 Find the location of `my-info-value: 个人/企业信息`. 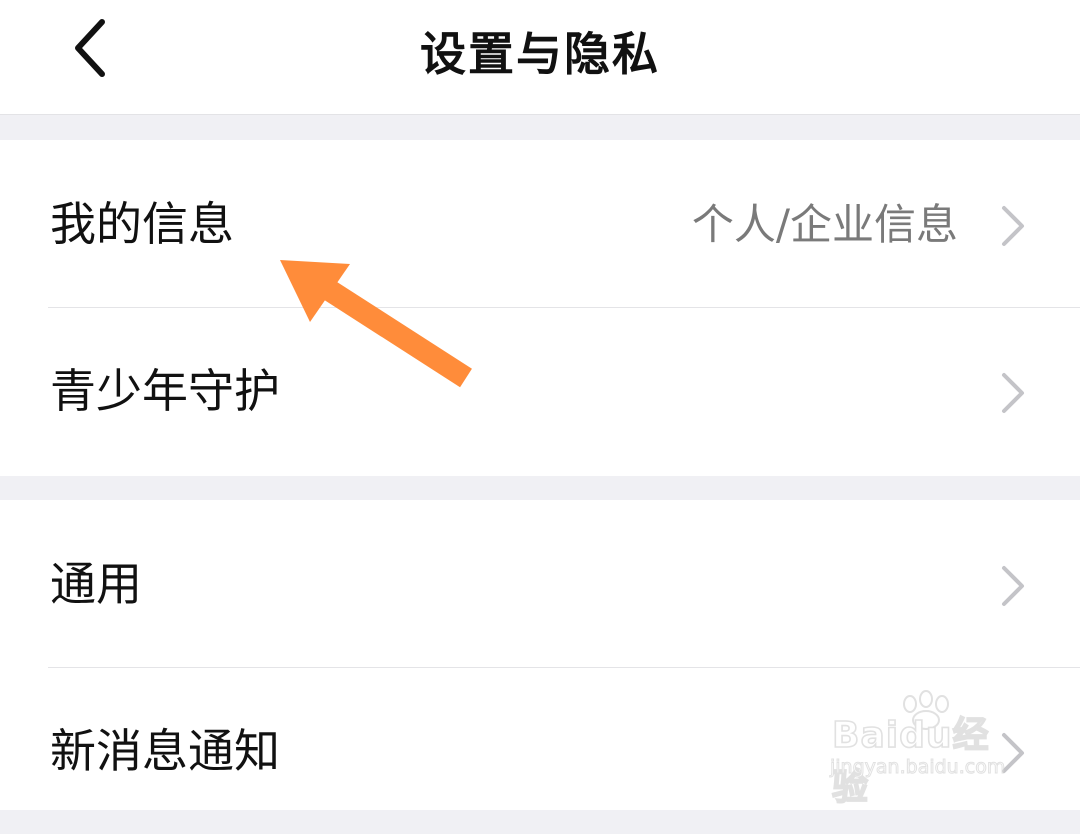

my-info-value: 个人/企业信息 is located at coordinates (824, 224).